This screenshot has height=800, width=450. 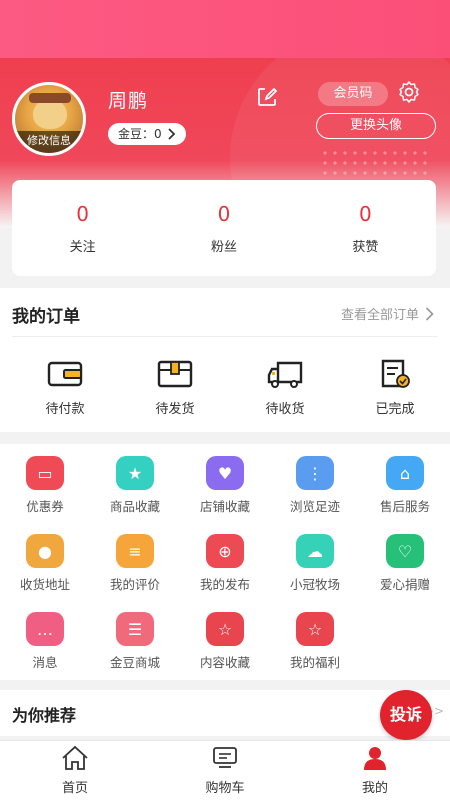 I want to click on service-messages: … 消息, so click(x=45, y=641).